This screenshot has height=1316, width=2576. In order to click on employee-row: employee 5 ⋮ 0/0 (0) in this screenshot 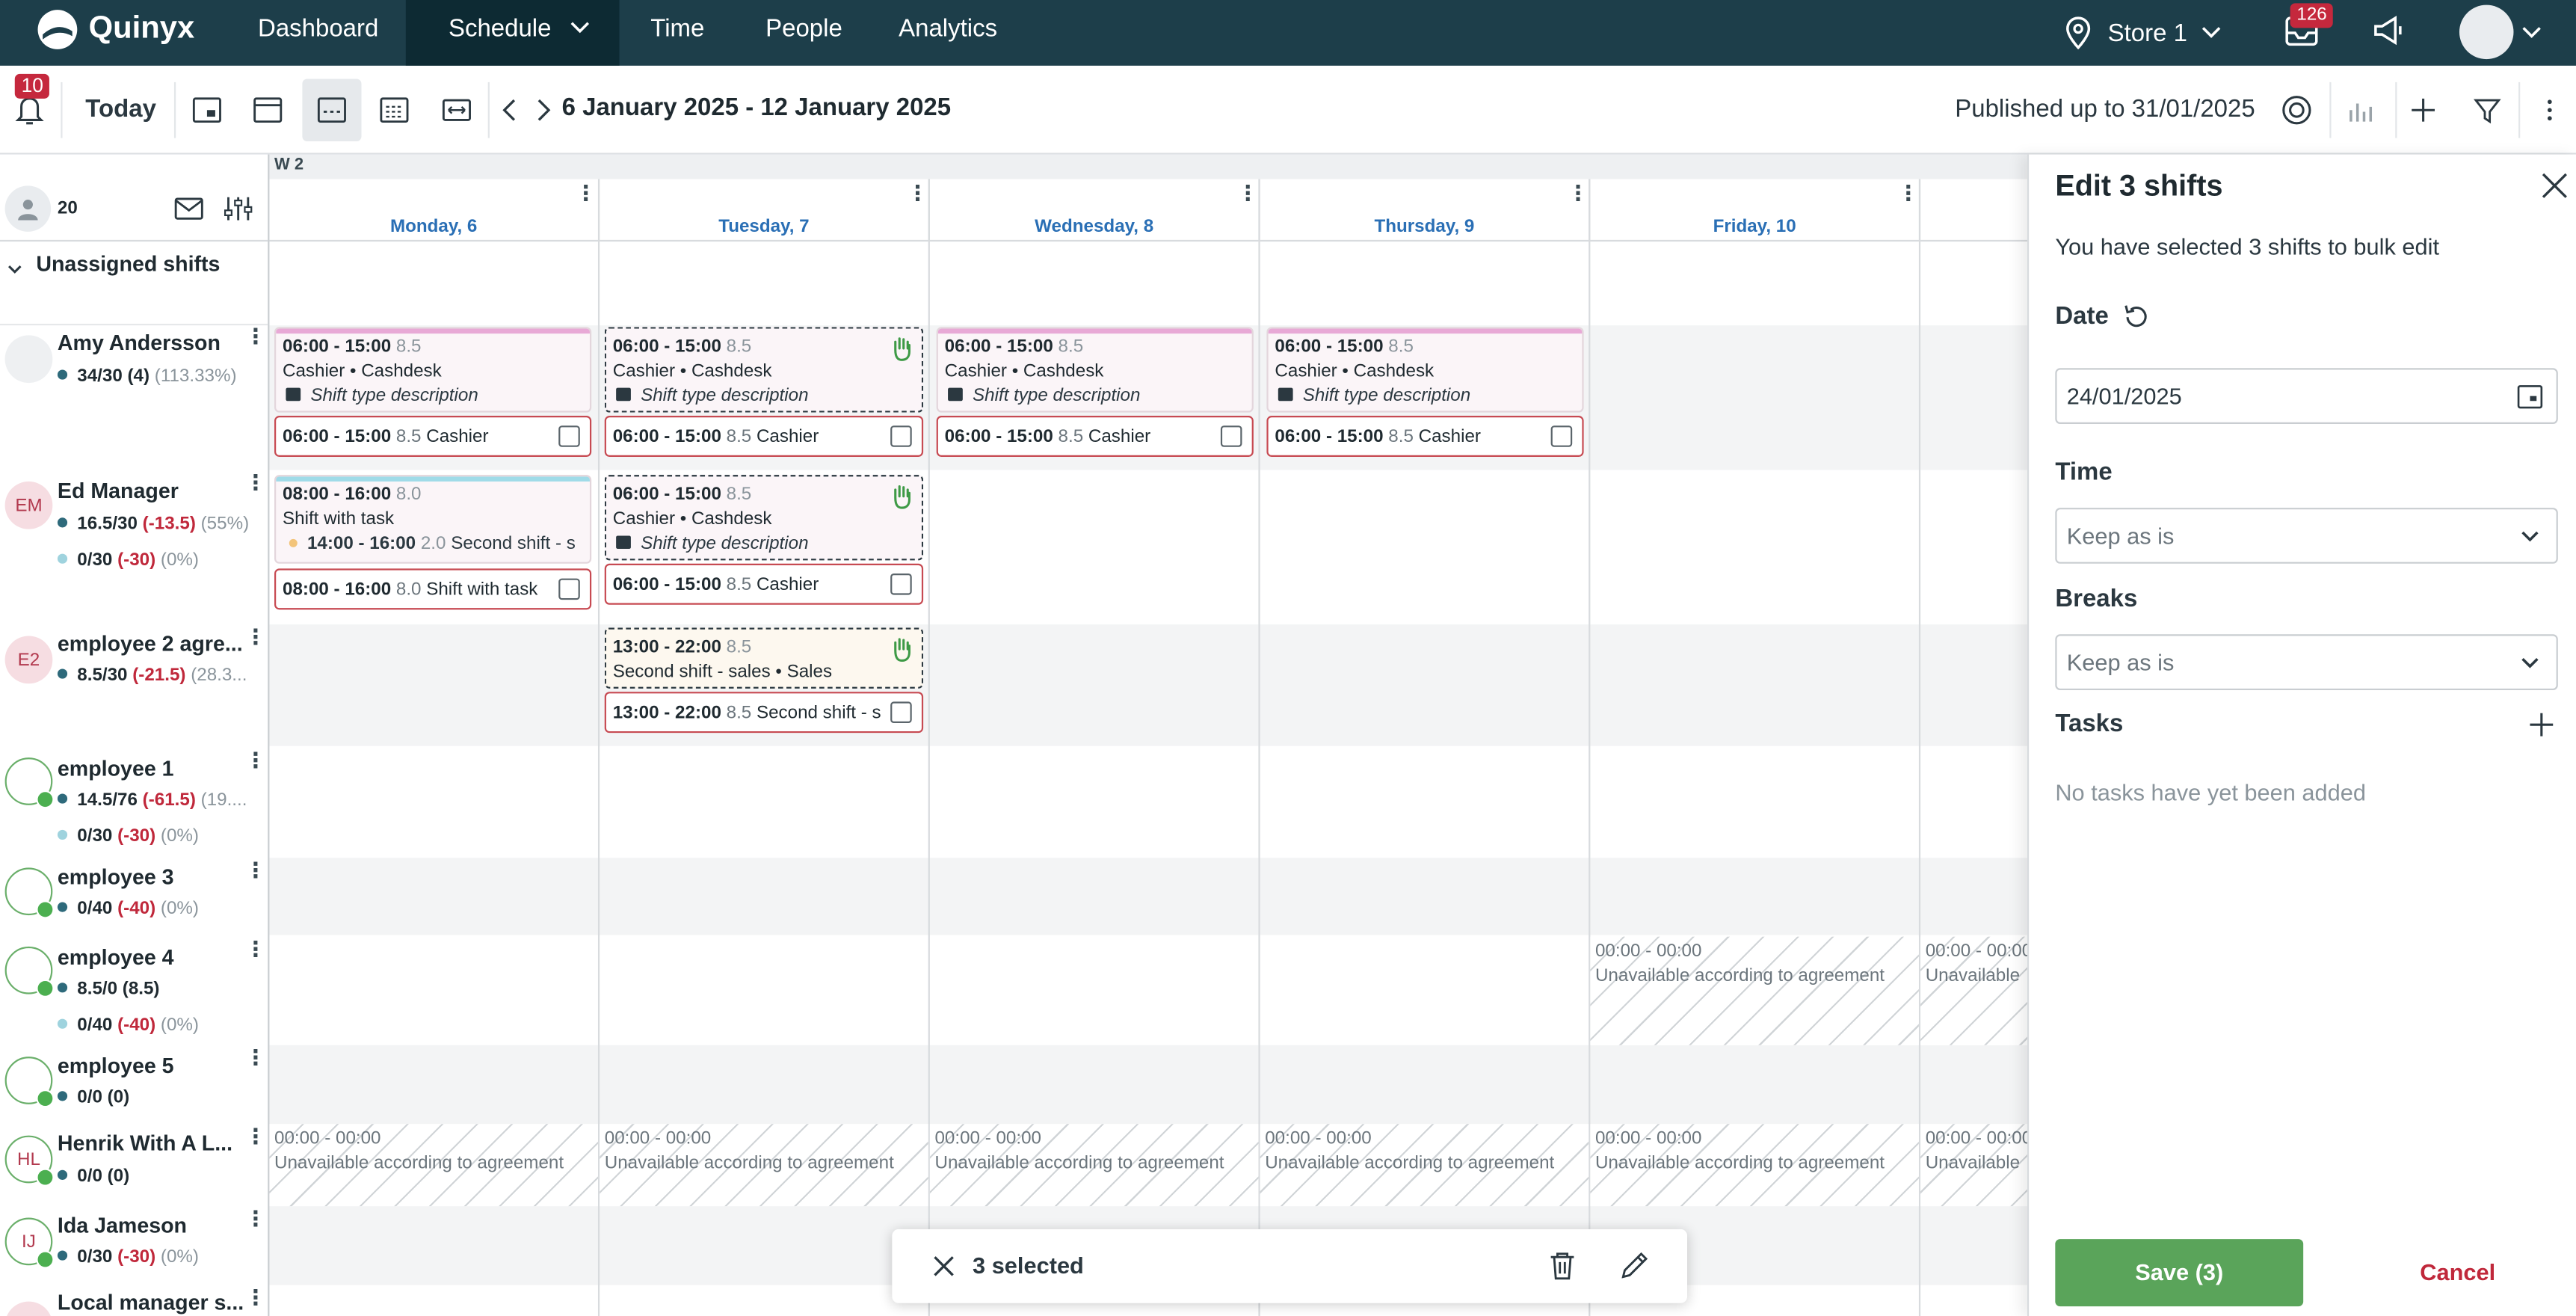, I will do `click(134, 1084)`.